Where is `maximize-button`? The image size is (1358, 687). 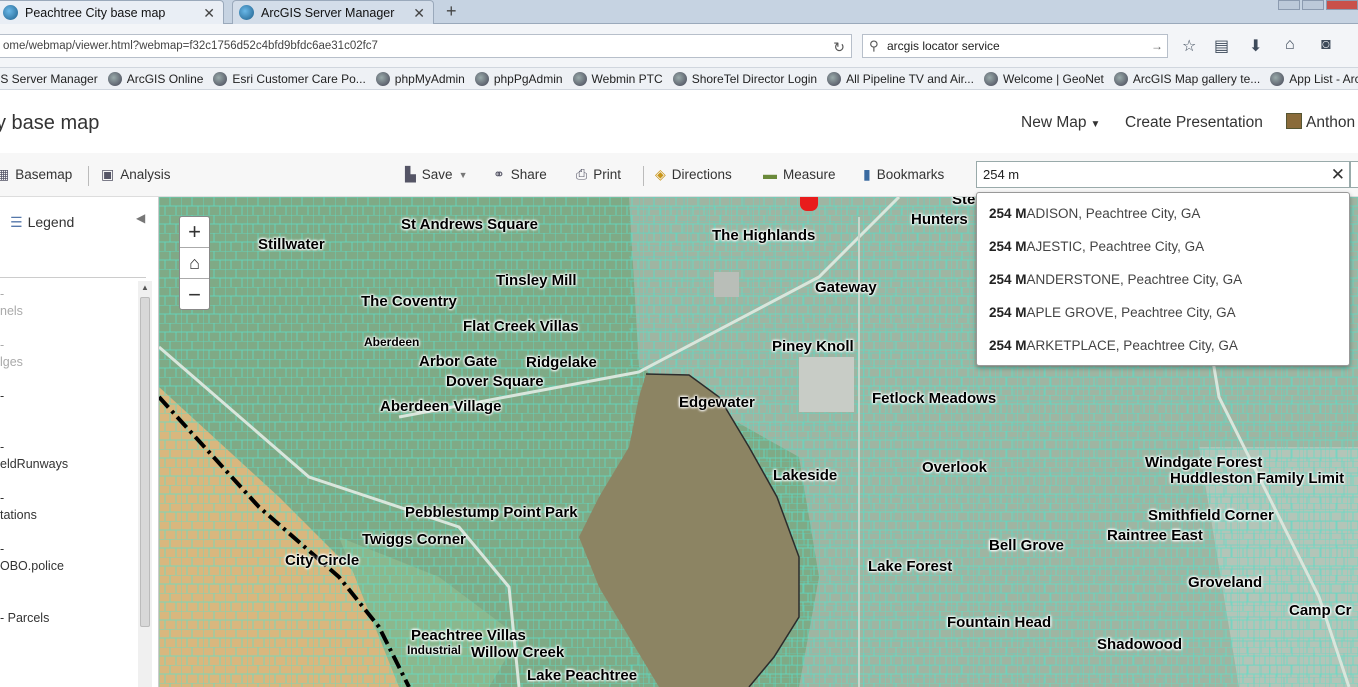
maximize-button is located at coordinates (1313, 5).